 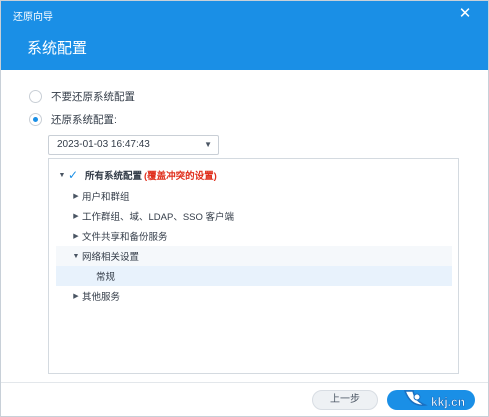 What do you see at coordinates (254, 276) in the screenshot?
I see `tree-item-general: 常规` at bounding box center [254, 276].